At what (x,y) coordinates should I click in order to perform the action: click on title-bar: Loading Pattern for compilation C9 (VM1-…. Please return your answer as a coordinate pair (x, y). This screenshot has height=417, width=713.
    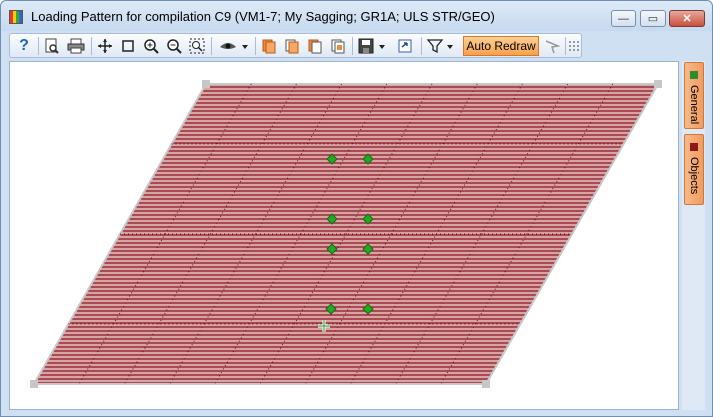
    Looking at the image, I should click on (356, 16).